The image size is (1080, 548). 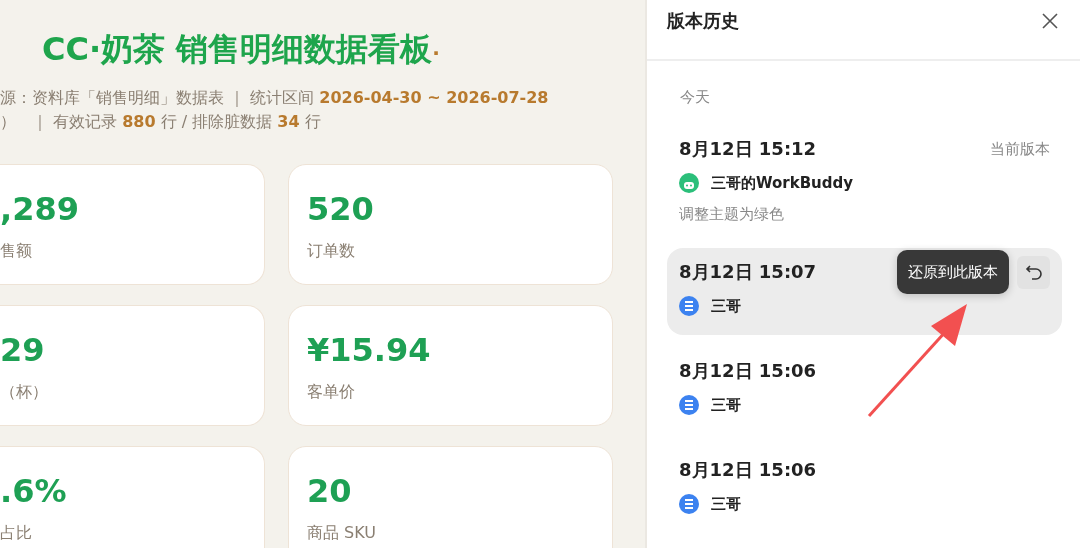 What do you see at coordinates (732, 214) in the screenshot?
I see `version-note: 调整主题为绿色` at bounding box center [732, 214].